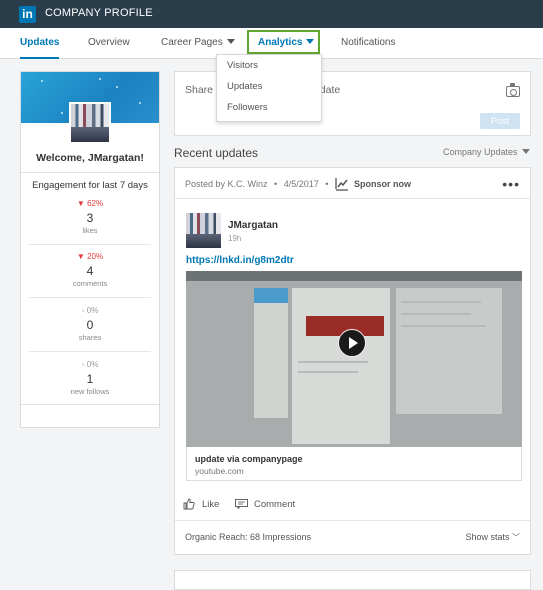 This screenshot has height=590, width=543. What do you see at coordinates (513, 90) in the screenshot?
I see `camera-icon` at bounding box center [513, 90].